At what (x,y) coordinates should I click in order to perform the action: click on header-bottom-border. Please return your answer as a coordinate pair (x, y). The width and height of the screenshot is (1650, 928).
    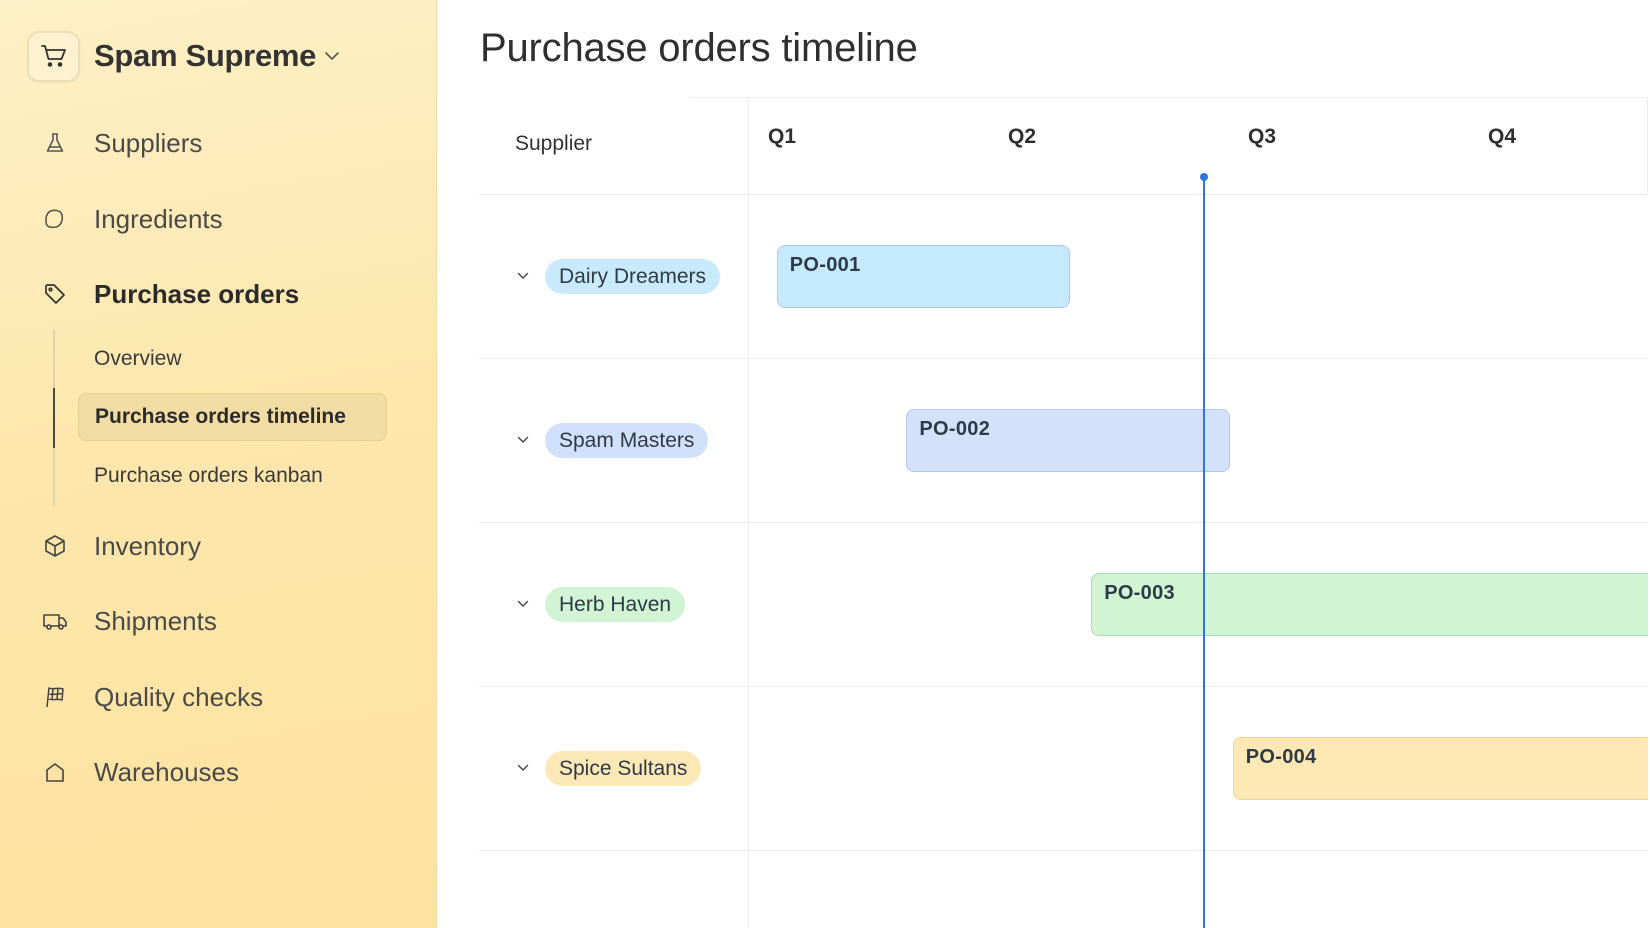
    Looking at the image, I should click on (1063, 194).